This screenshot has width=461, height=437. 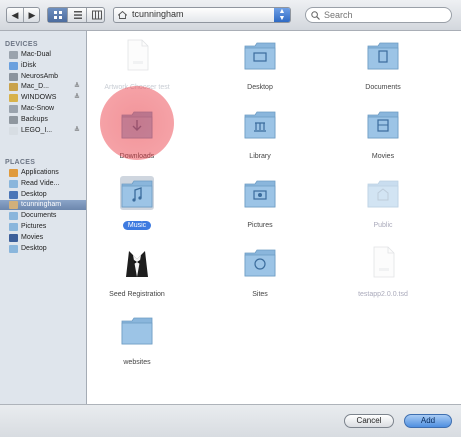 I want to click on search-field, so click(x=378, y=15).